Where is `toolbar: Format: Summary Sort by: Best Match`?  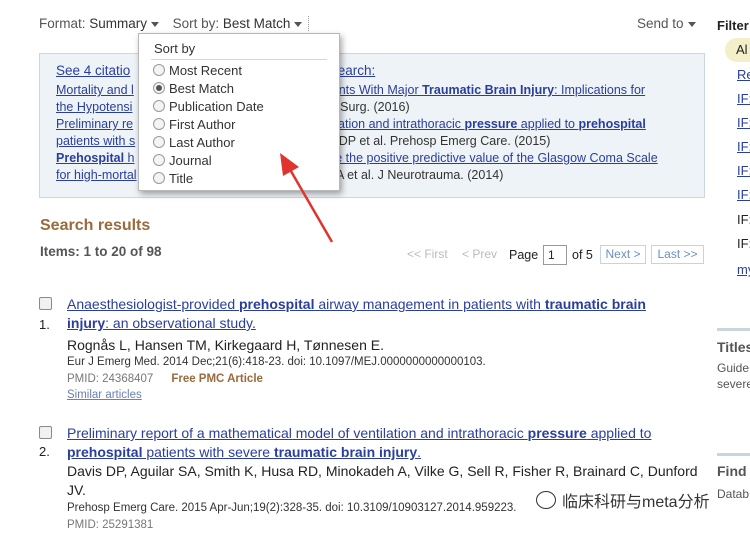
toolbar: Format: Summary Sort by: Best Match is located at coordinates (174, 23).